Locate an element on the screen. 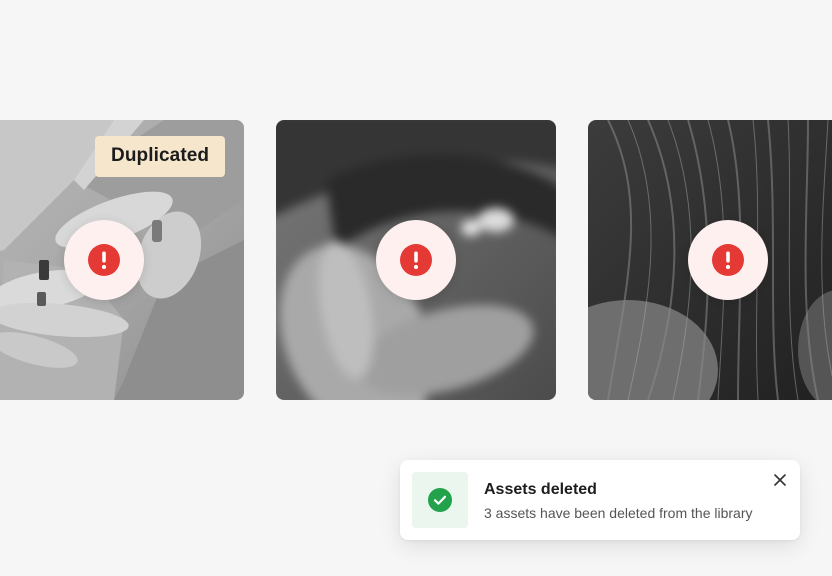 This screenshot has height=576, width=832. close-icon is located at coordinates (780, 480).